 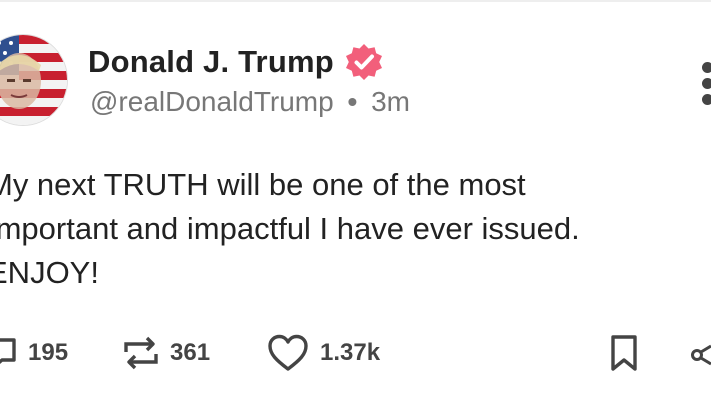 I want to click on share-icon, so click(x=701, y=355).